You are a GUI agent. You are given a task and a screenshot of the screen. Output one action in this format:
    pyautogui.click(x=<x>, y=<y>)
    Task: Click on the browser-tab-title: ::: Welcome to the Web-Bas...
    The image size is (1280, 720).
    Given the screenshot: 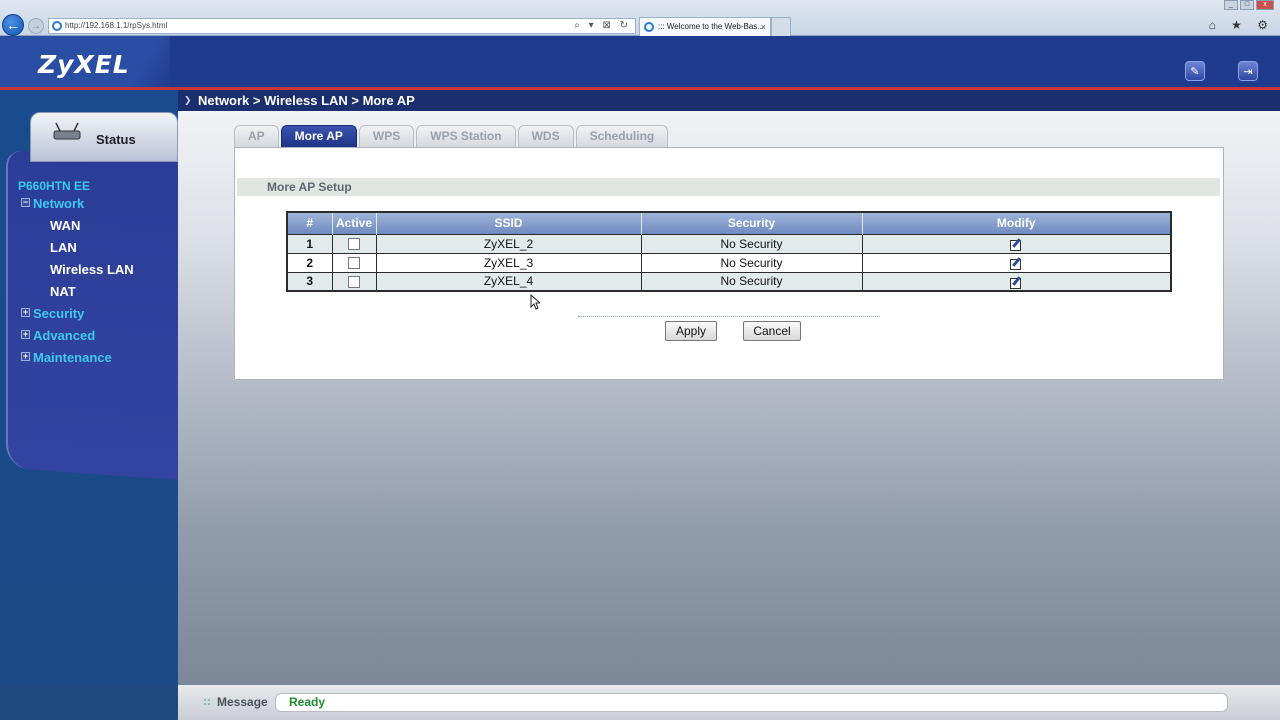 What is the action you would take?
    pyautogui.click(x=711, y=26)
    